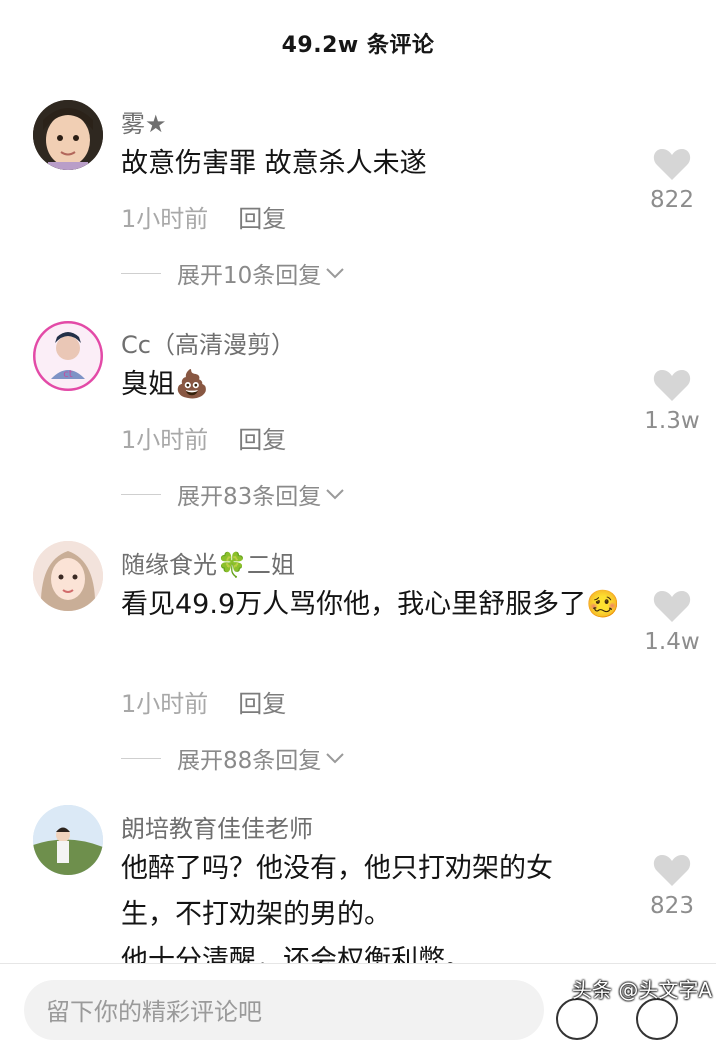 This screenshot has width=716, height=1040. I want to click on comment-text: 臭姐💩, so click(165, 384).